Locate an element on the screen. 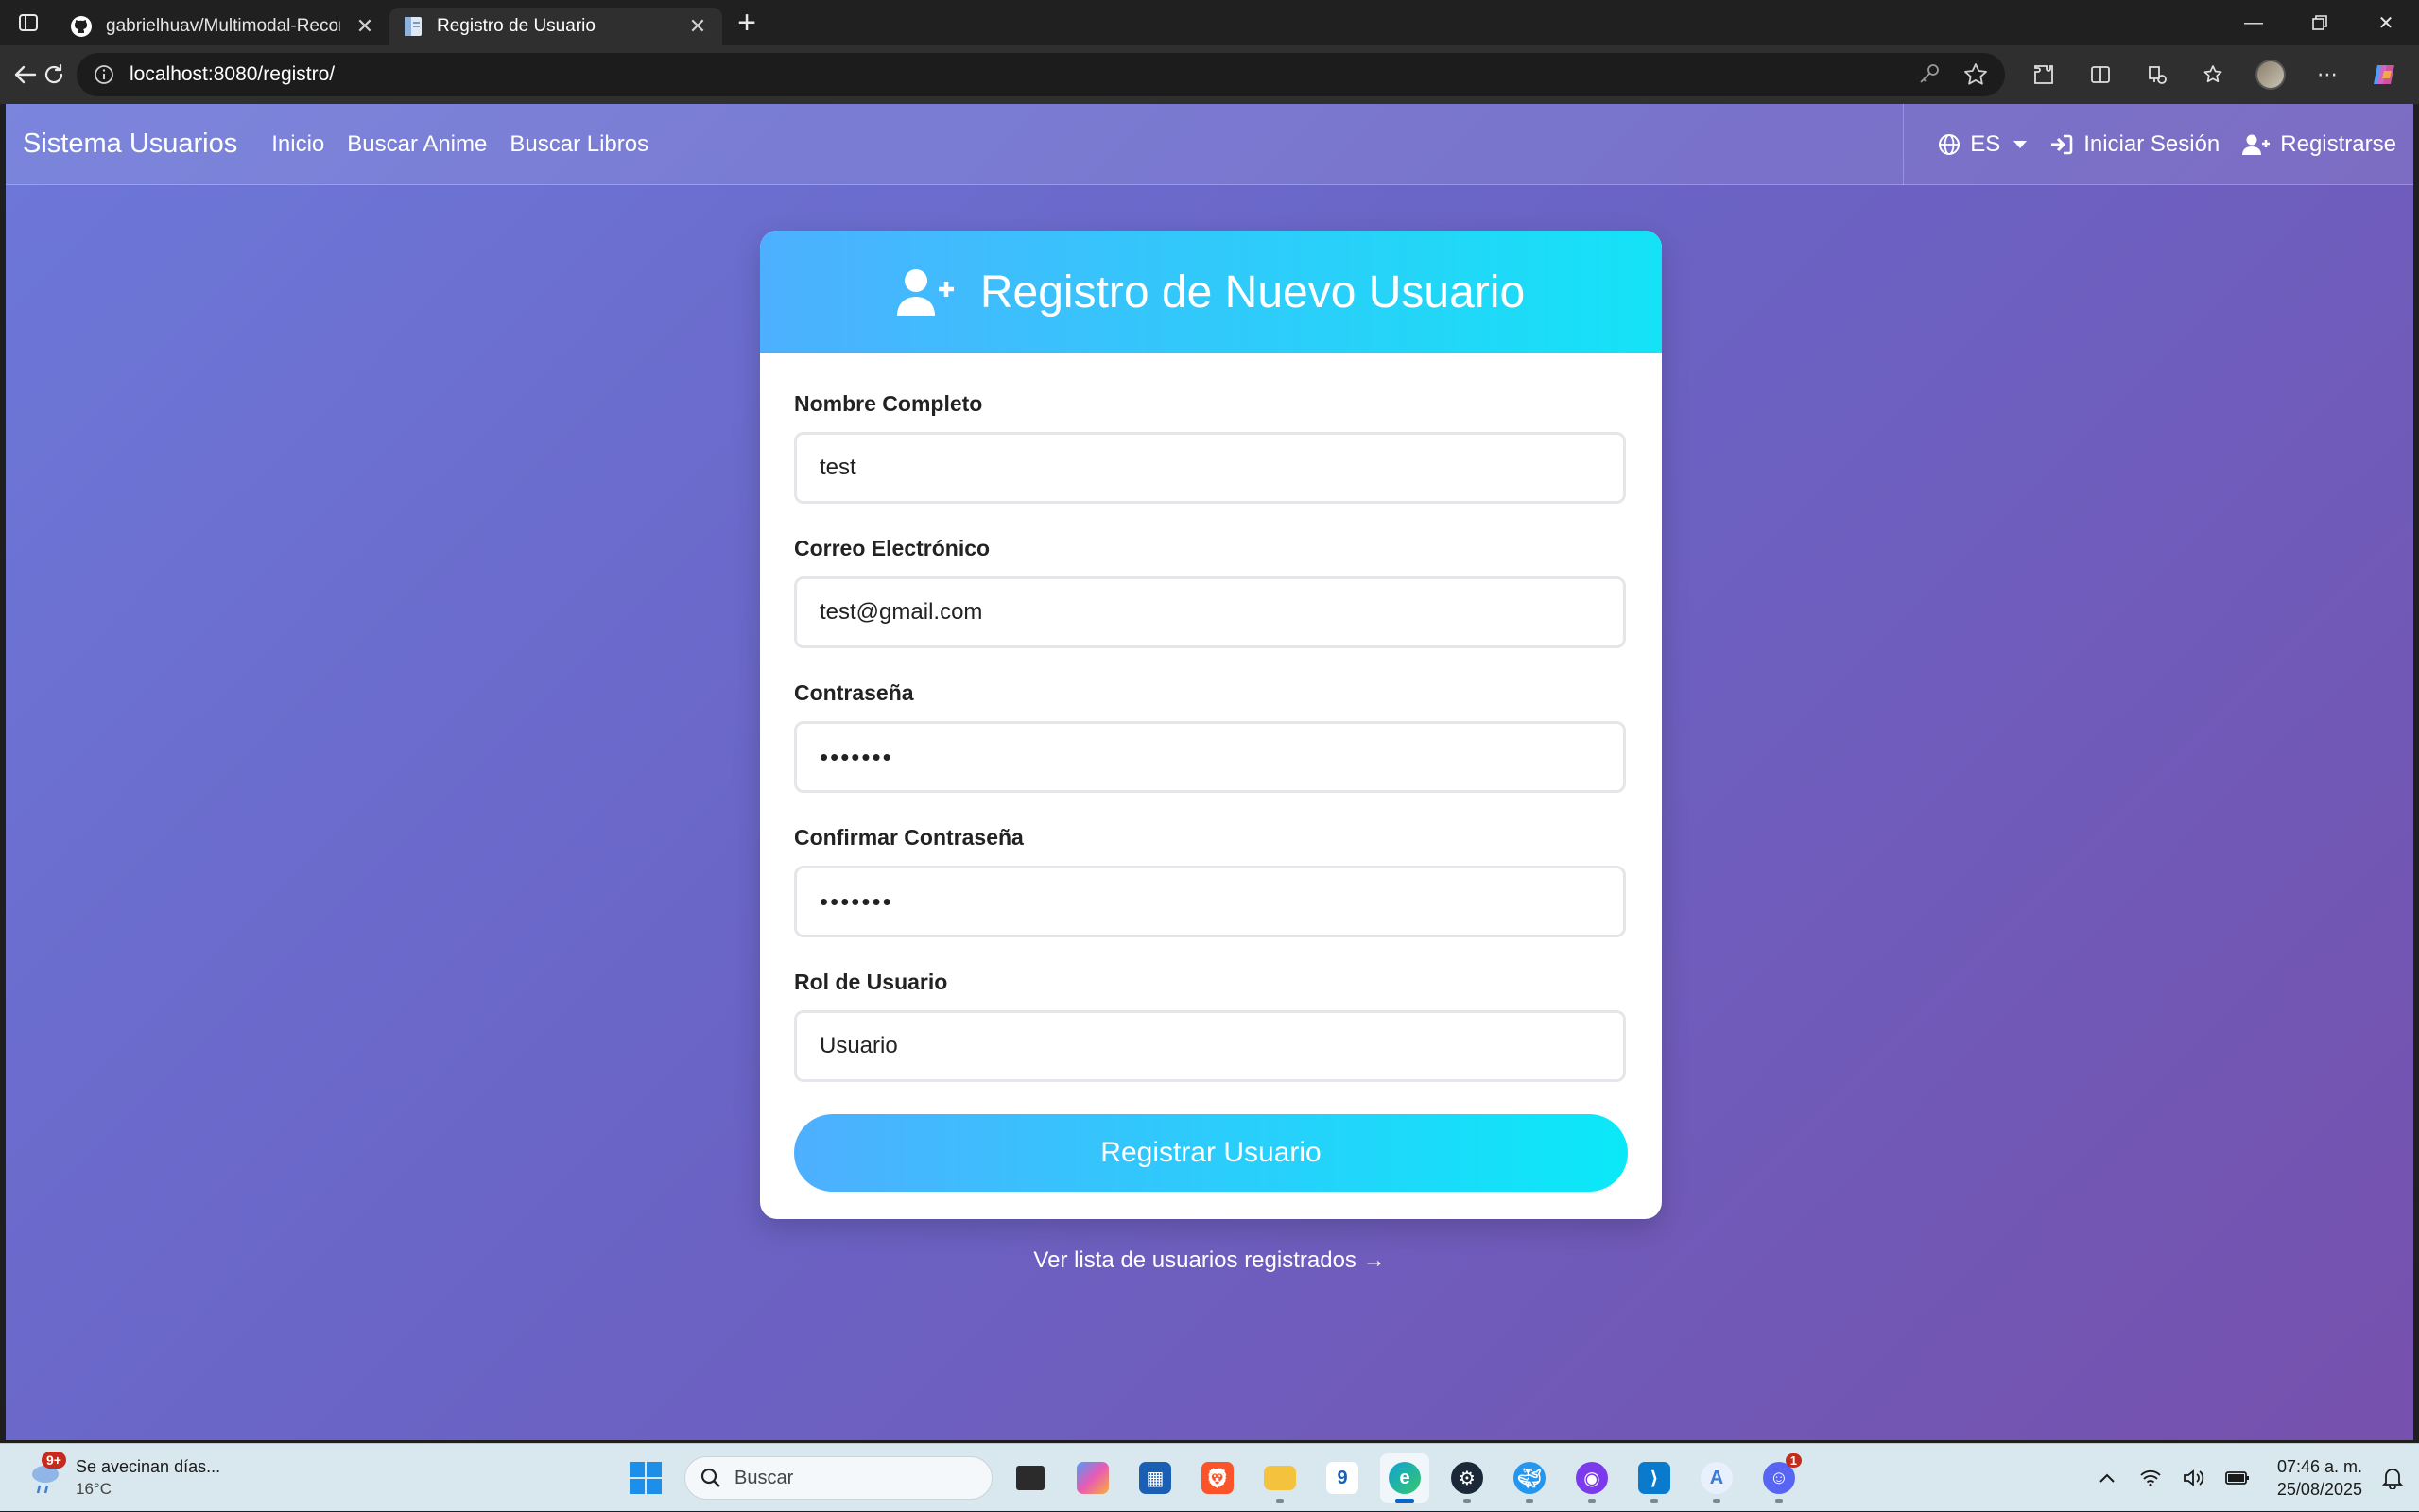 The height and width of the screenshot is (1512, 2419). confirm-password-input: ••••••• is located at coordinates (1210, 901).